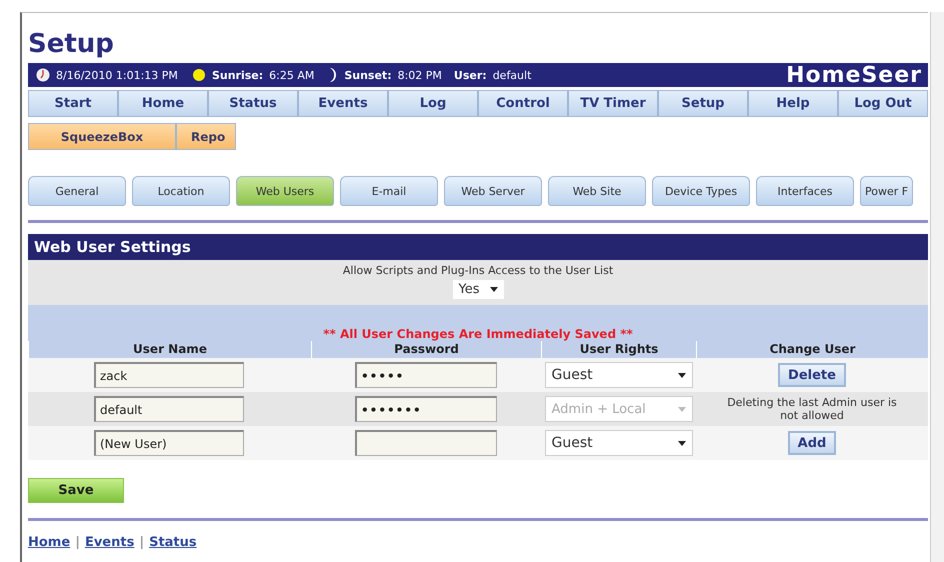 This screenshot has width=944, height=562. What do you see at coordinates (618, 349) in the screenshot?
I see `column-header: User Rights` at bounding box center [618, 349].